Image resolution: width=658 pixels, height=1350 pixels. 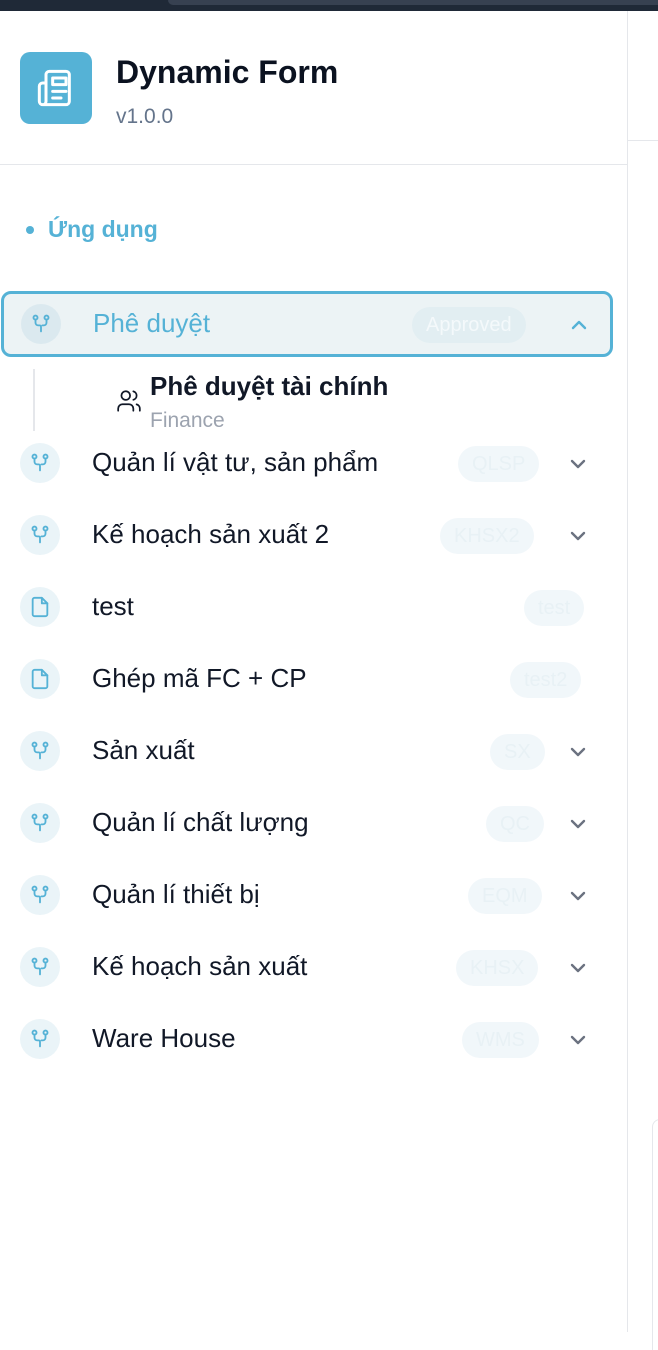 I want to click on nav-item-ke-hoach-san-xuat-2: Kế hoạch sản xuất 2 KHSX2, so click(x=306, y=535).